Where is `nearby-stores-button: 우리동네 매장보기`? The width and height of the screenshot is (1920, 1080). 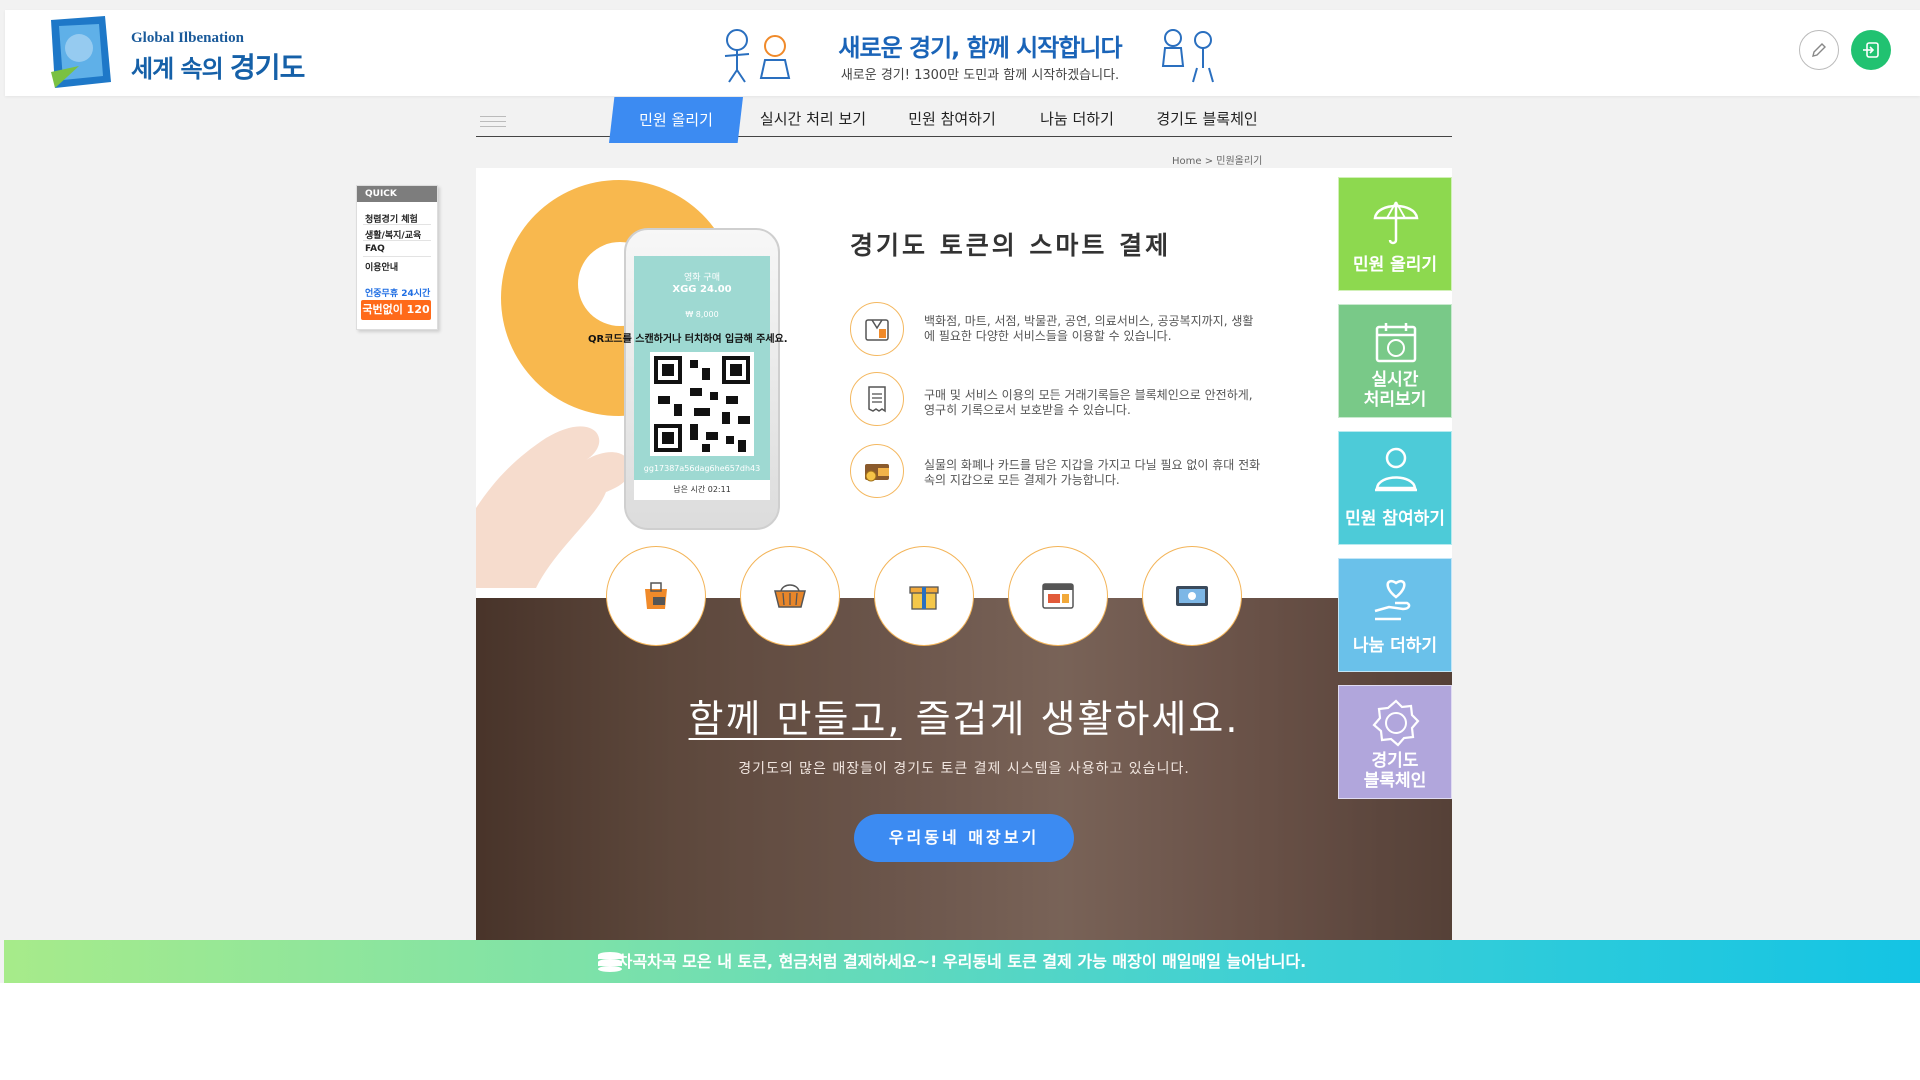
nearby-stores-button: 우리동네 매장보기 is located at coordinates (964, 838).